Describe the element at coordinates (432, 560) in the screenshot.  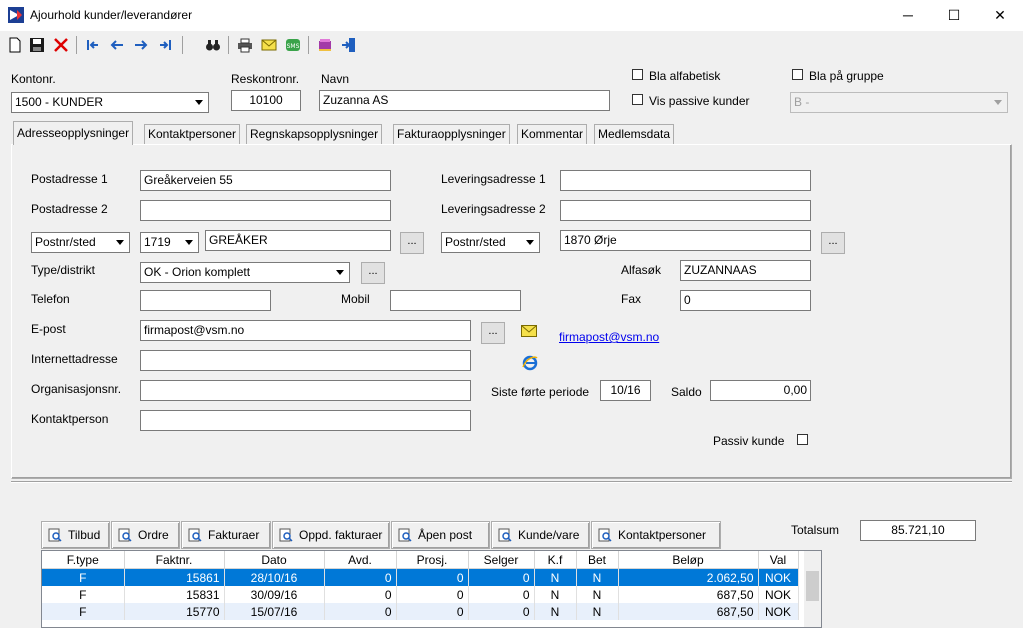
I see `column-header: Prosj.` at that location.